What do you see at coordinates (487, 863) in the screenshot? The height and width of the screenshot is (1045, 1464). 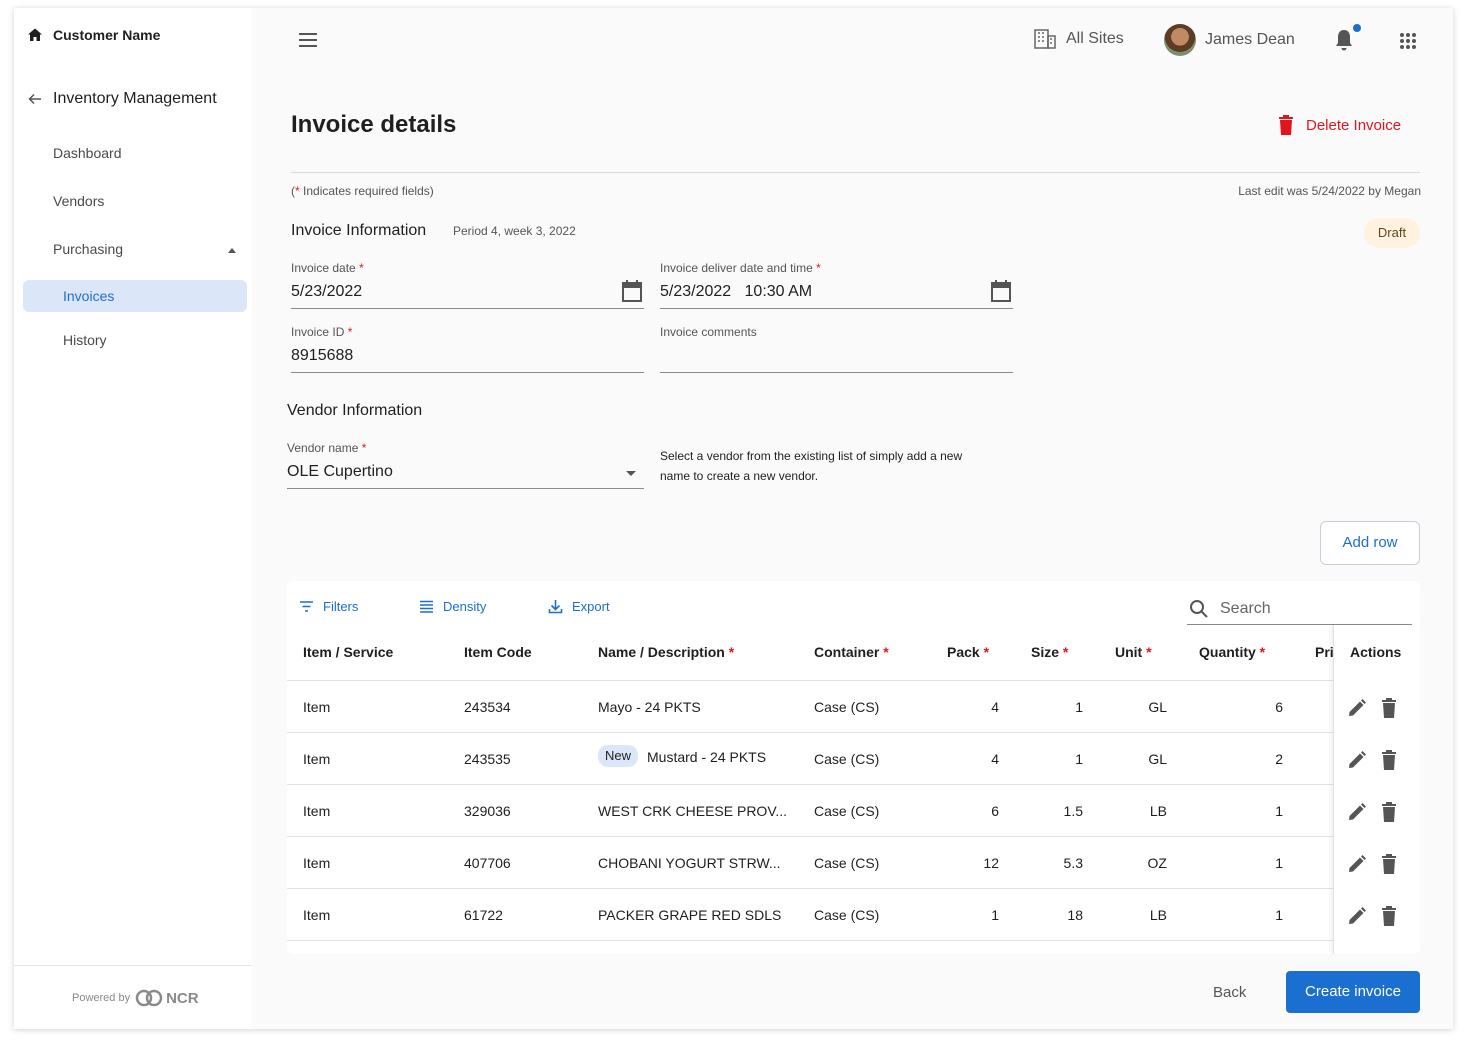 I see `cell-code: 407706` at bounding box center [487, 863].